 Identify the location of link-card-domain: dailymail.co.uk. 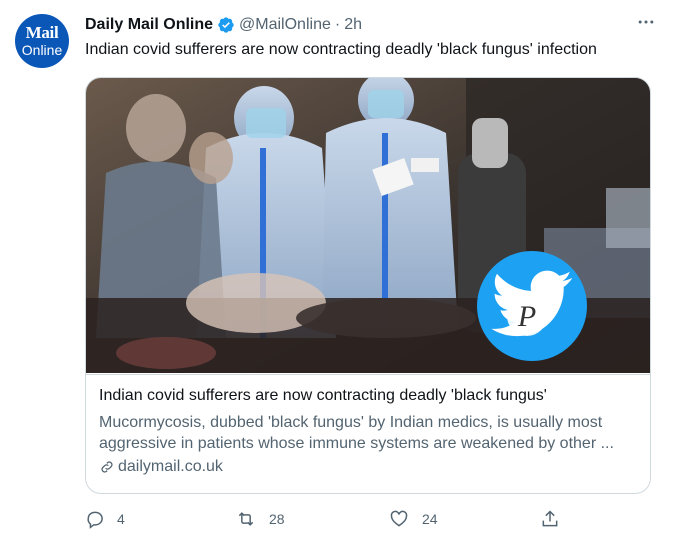
(161, 467).